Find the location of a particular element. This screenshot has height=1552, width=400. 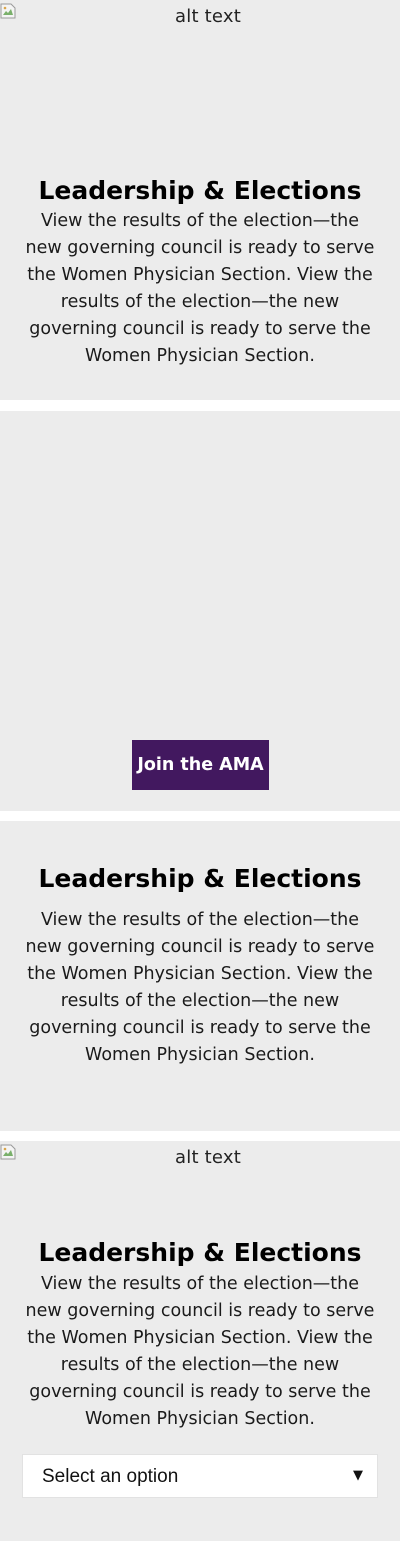

join-ama-button: Join the AMA is located at coordinates (200, 765).